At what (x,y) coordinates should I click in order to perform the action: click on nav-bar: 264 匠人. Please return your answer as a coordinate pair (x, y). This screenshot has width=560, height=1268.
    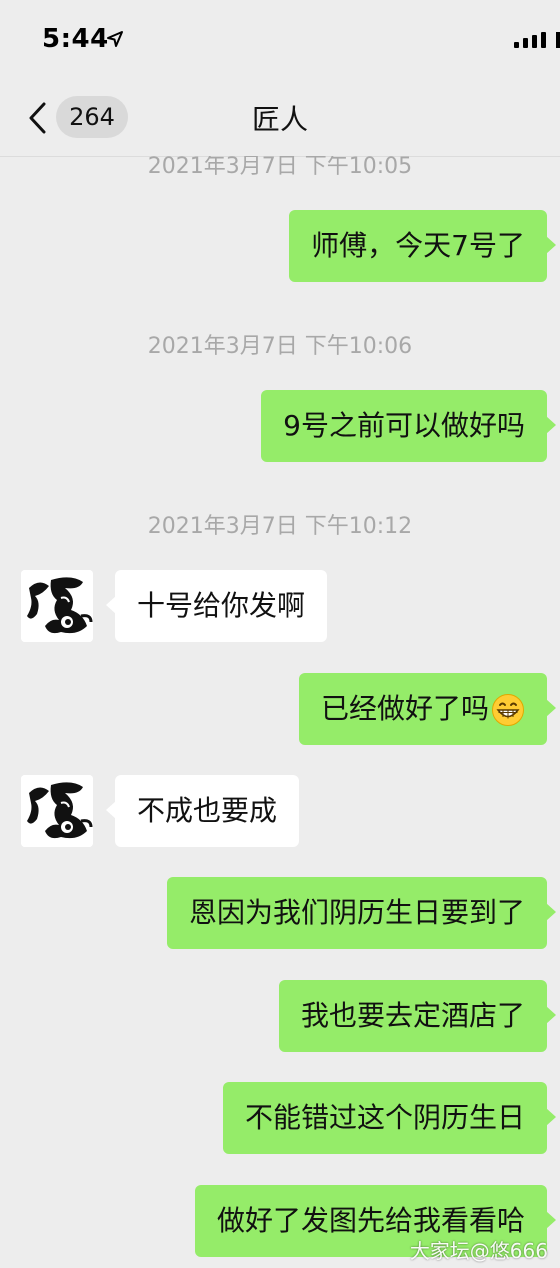
    Looking at the image, I should click on (280, 118).